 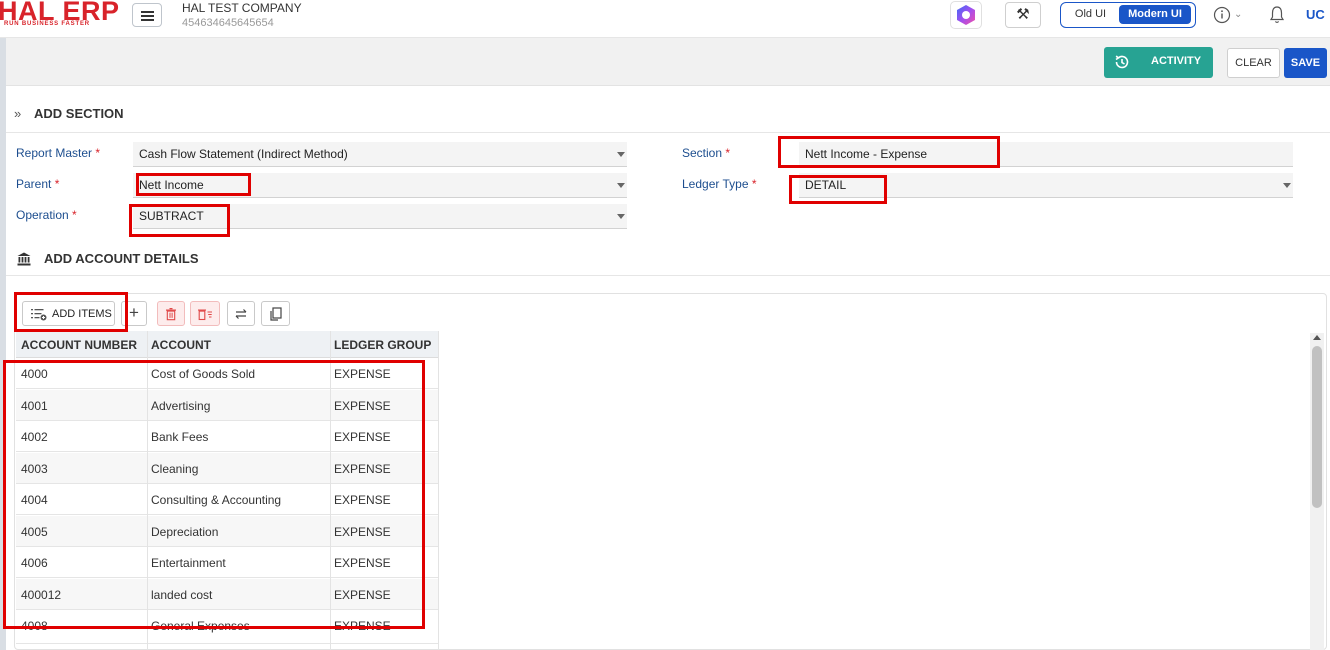 I want to click on account-number-cell: 4000, so click(x=34, y=374).